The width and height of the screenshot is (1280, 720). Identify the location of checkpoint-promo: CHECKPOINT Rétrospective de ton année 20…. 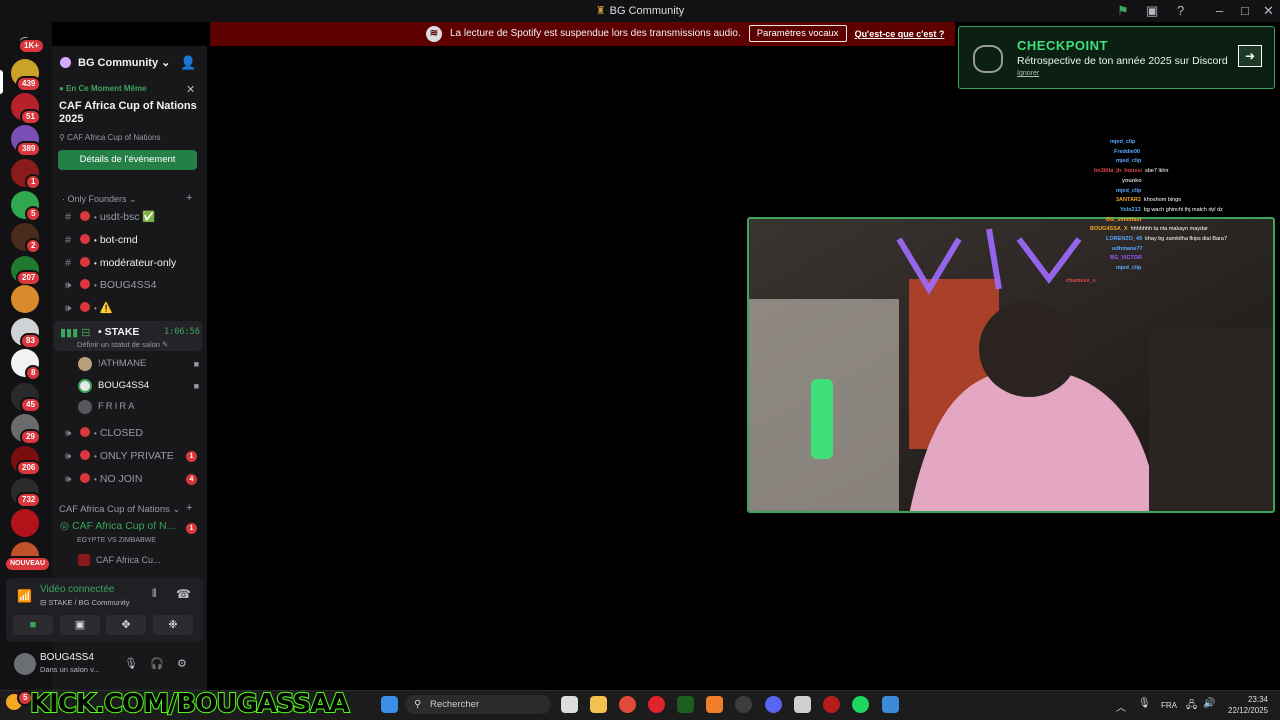
(1116, 57).